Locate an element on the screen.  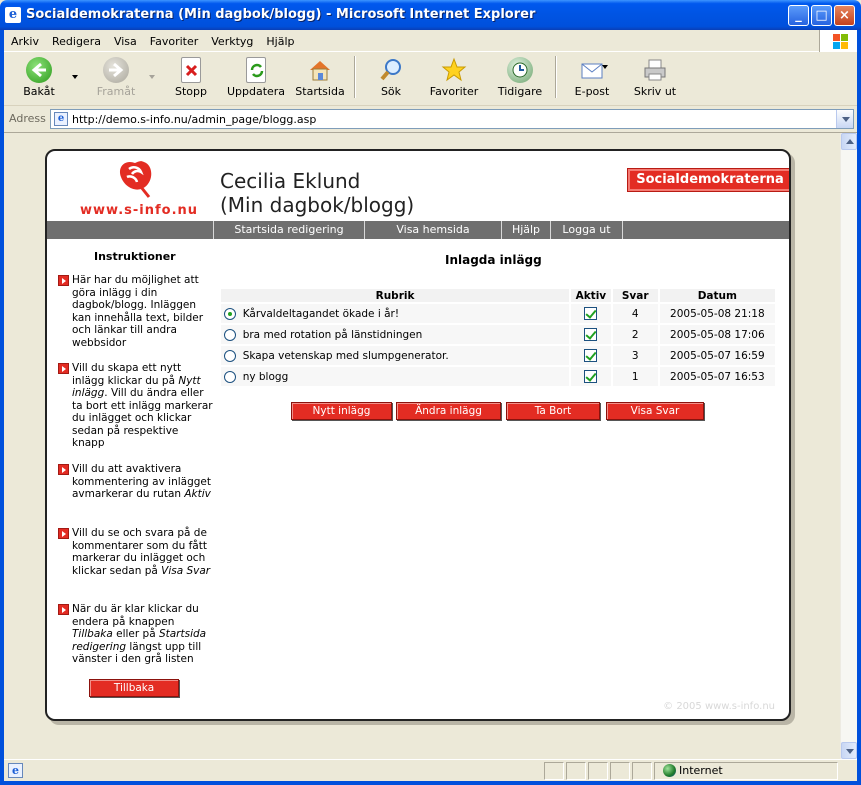
ie-icon: e is located at coordinates (13, 15).